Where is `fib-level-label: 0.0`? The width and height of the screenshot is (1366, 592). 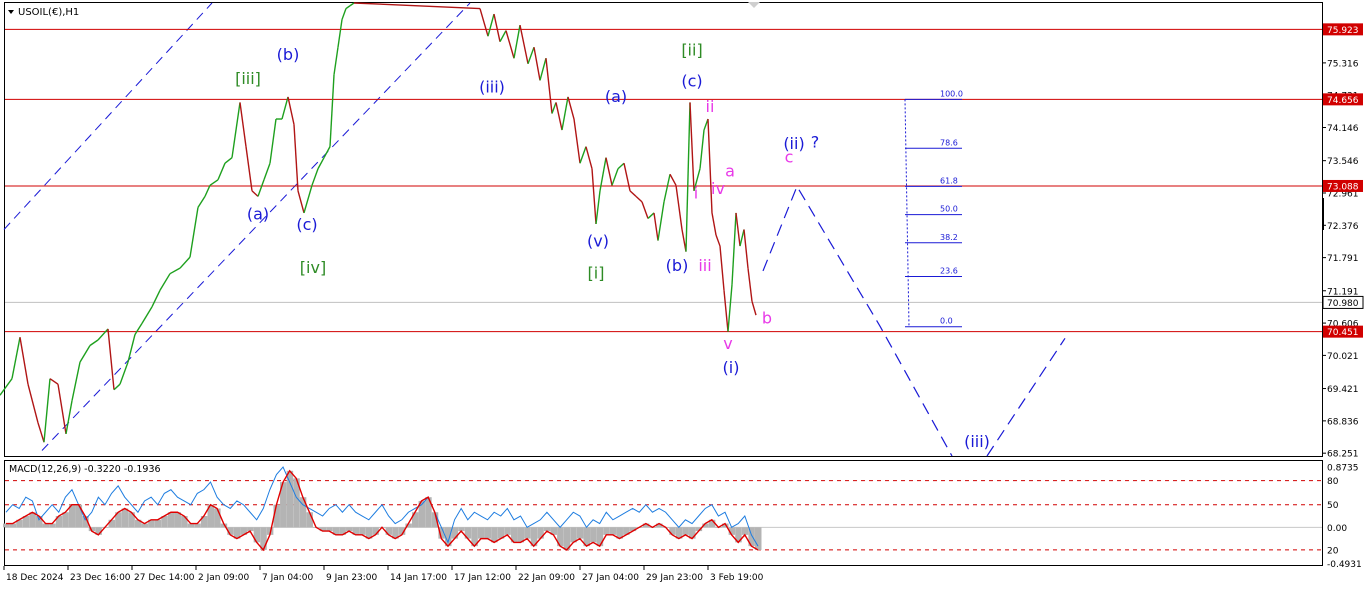
fib-level-label: 0.0 is located at coordinates (946, 321).